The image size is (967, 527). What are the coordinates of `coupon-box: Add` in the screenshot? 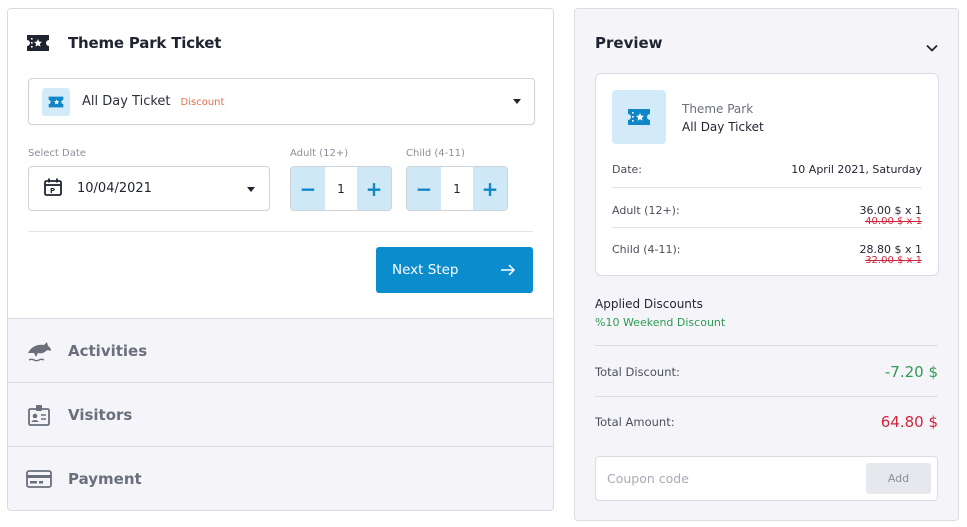 It's located at (766, 478).